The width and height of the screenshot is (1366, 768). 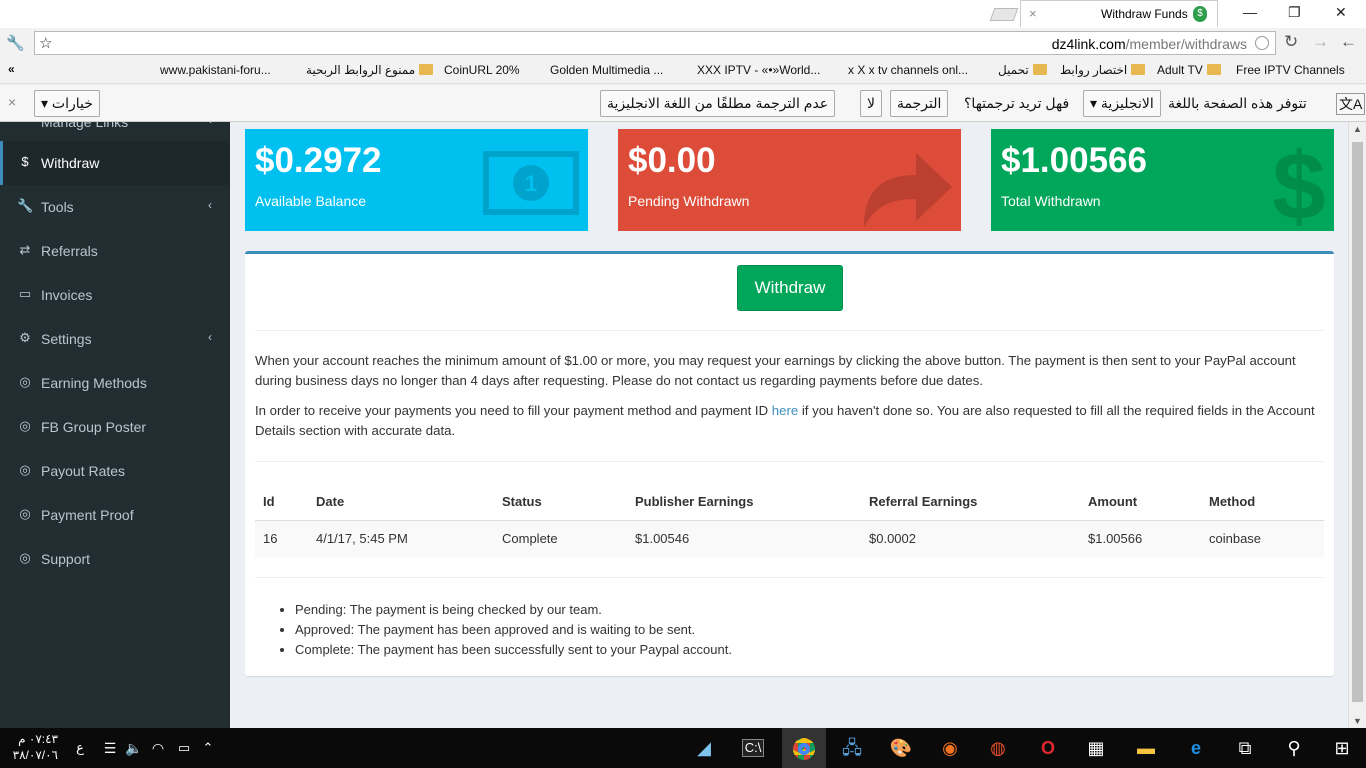 I want to click on svg-text: 1, so click(x=531, y=183).